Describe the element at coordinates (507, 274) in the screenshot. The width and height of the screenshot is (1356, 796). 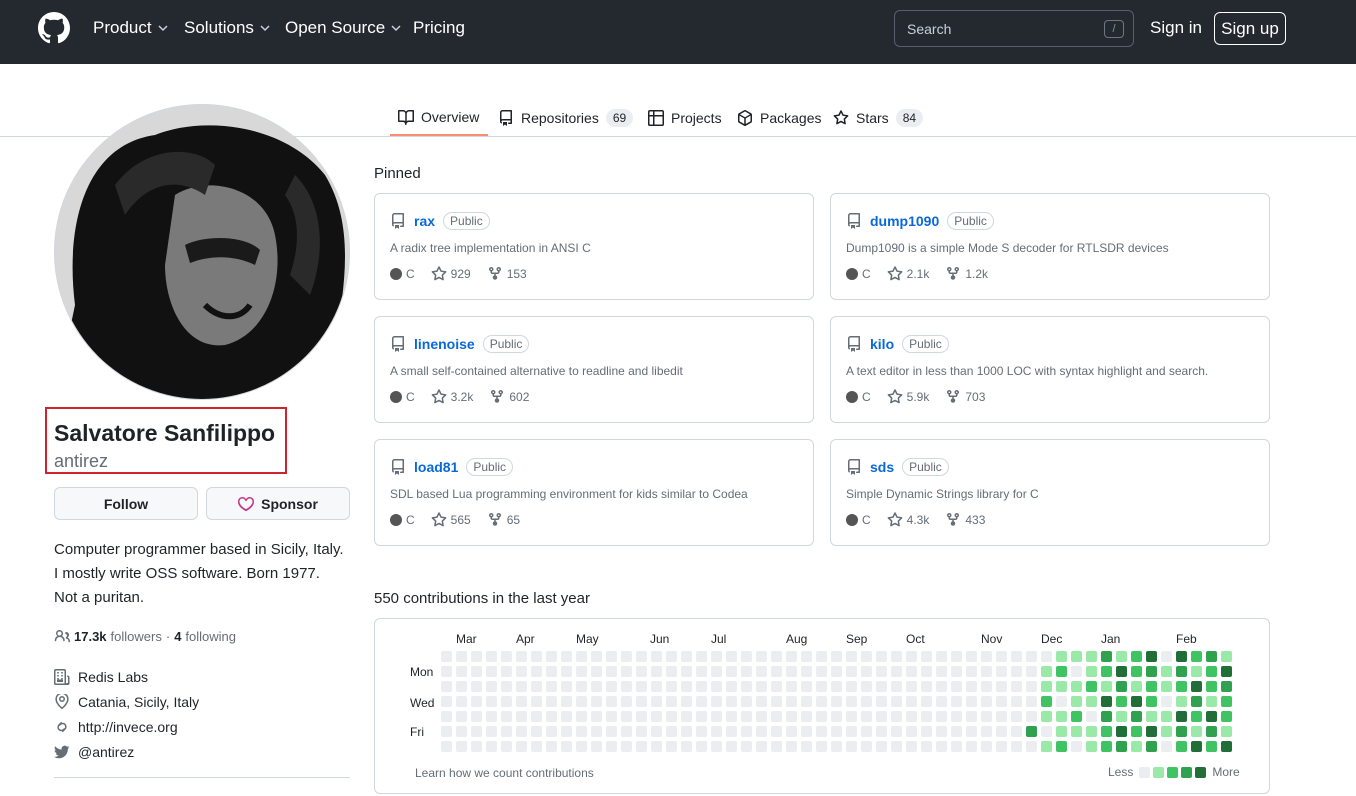
I see `repo-forks: 153` at that location.